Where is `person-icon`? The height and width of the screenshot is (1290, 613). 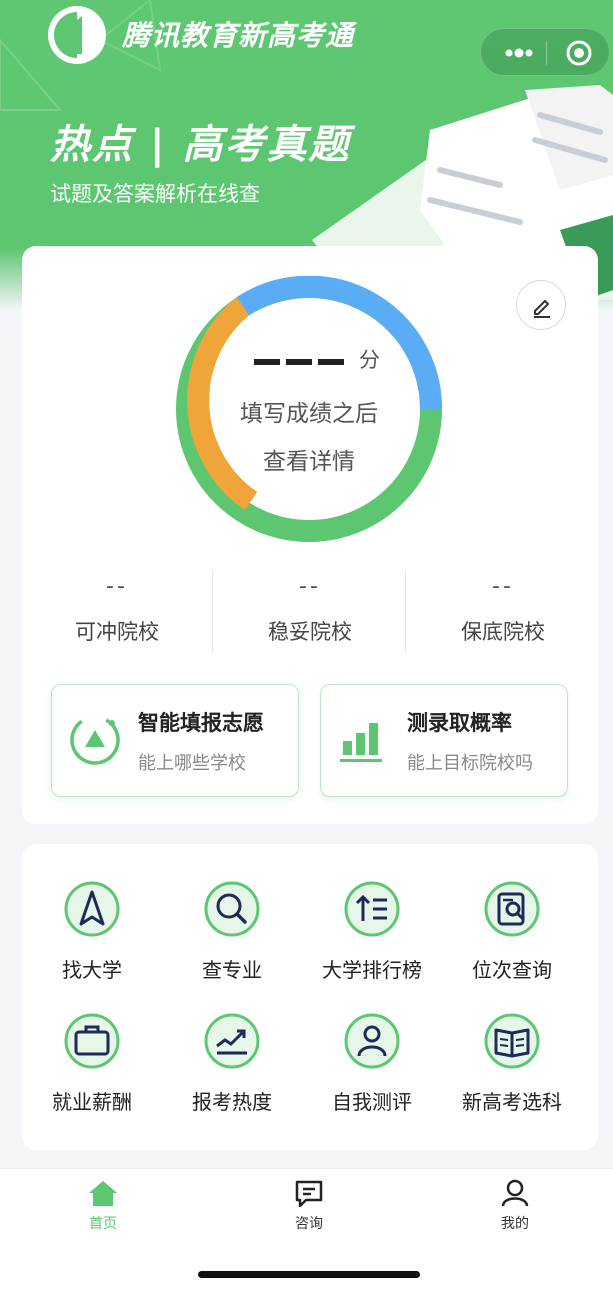 person-icon is located at coordinates (372, 1041).